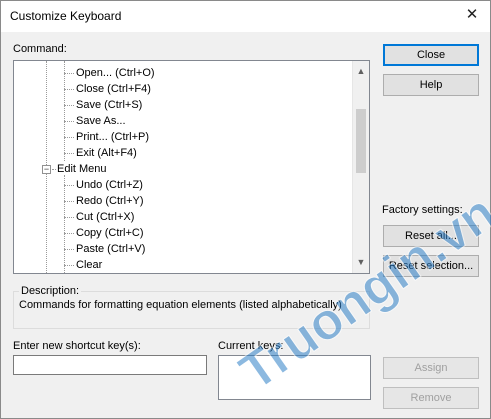  Describe the element at coordinates (431, 85) in the screenshot. I see `help-button: Help` at that location.